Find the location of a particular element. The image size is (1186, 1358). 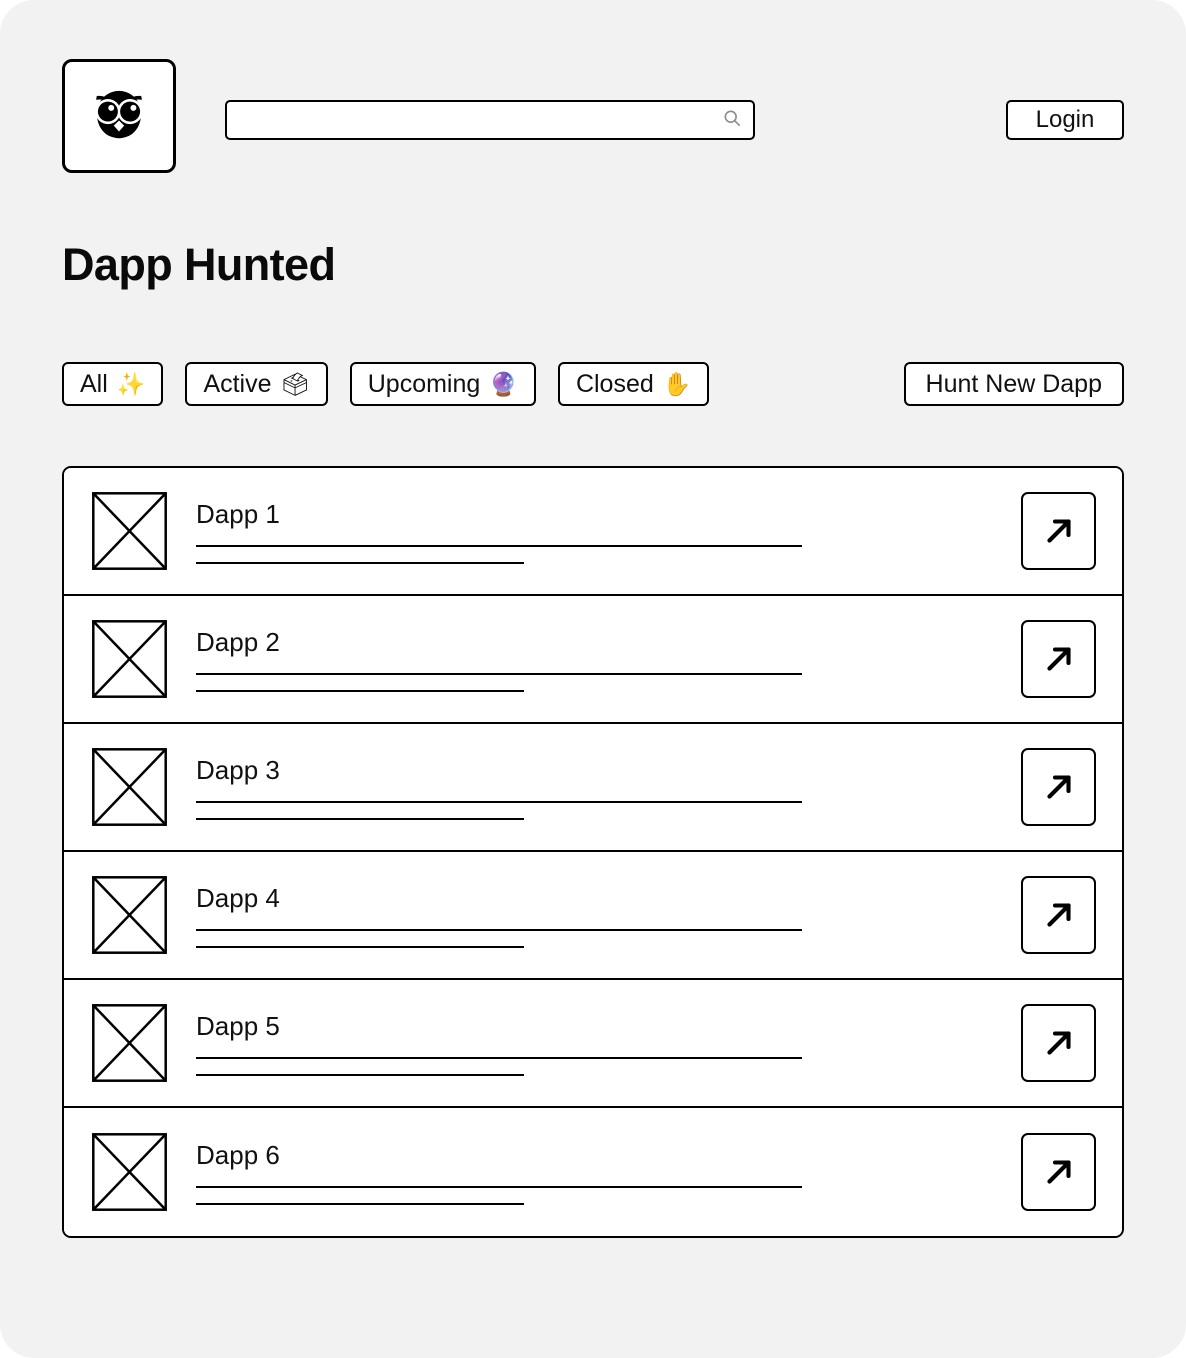

logo-button is located at coordinates (119, 116).